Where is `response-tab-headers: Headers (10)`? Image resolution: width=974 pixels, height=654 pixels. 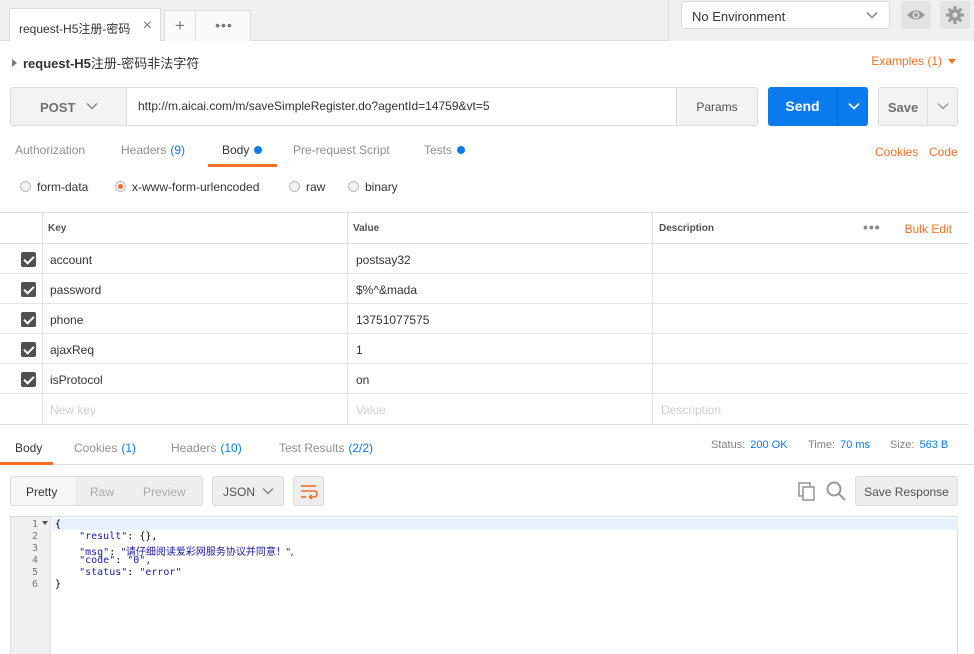 response-tab-headers: Headers (10) is located at coordinates (206, 448).